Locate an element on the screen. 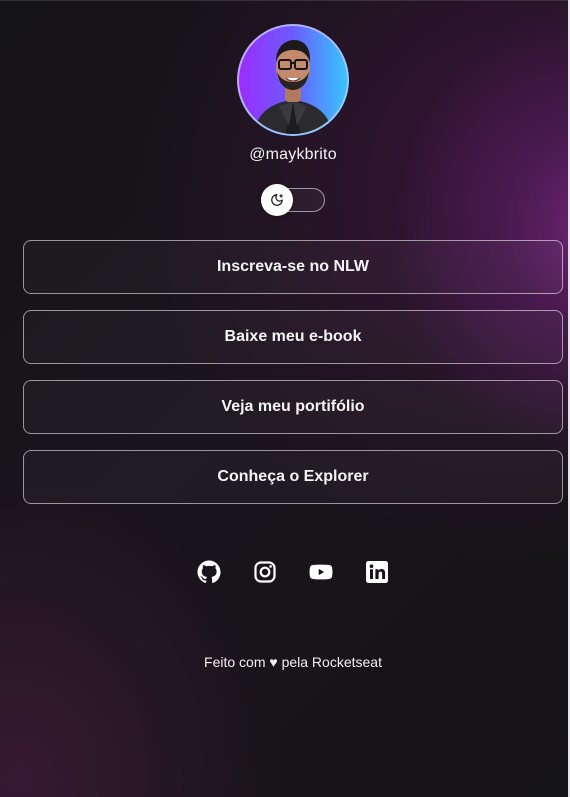 The width and height of the screenshot is (570, 797). list-item: Conheça o Explorer is located at coordinates (293, 477).